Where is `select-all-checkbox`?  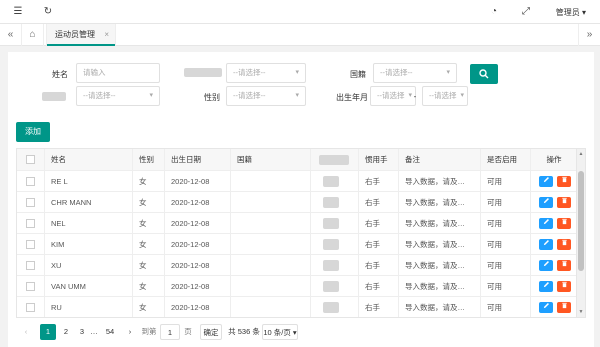 select-all-checkbox is located at coordinates (30, 159).